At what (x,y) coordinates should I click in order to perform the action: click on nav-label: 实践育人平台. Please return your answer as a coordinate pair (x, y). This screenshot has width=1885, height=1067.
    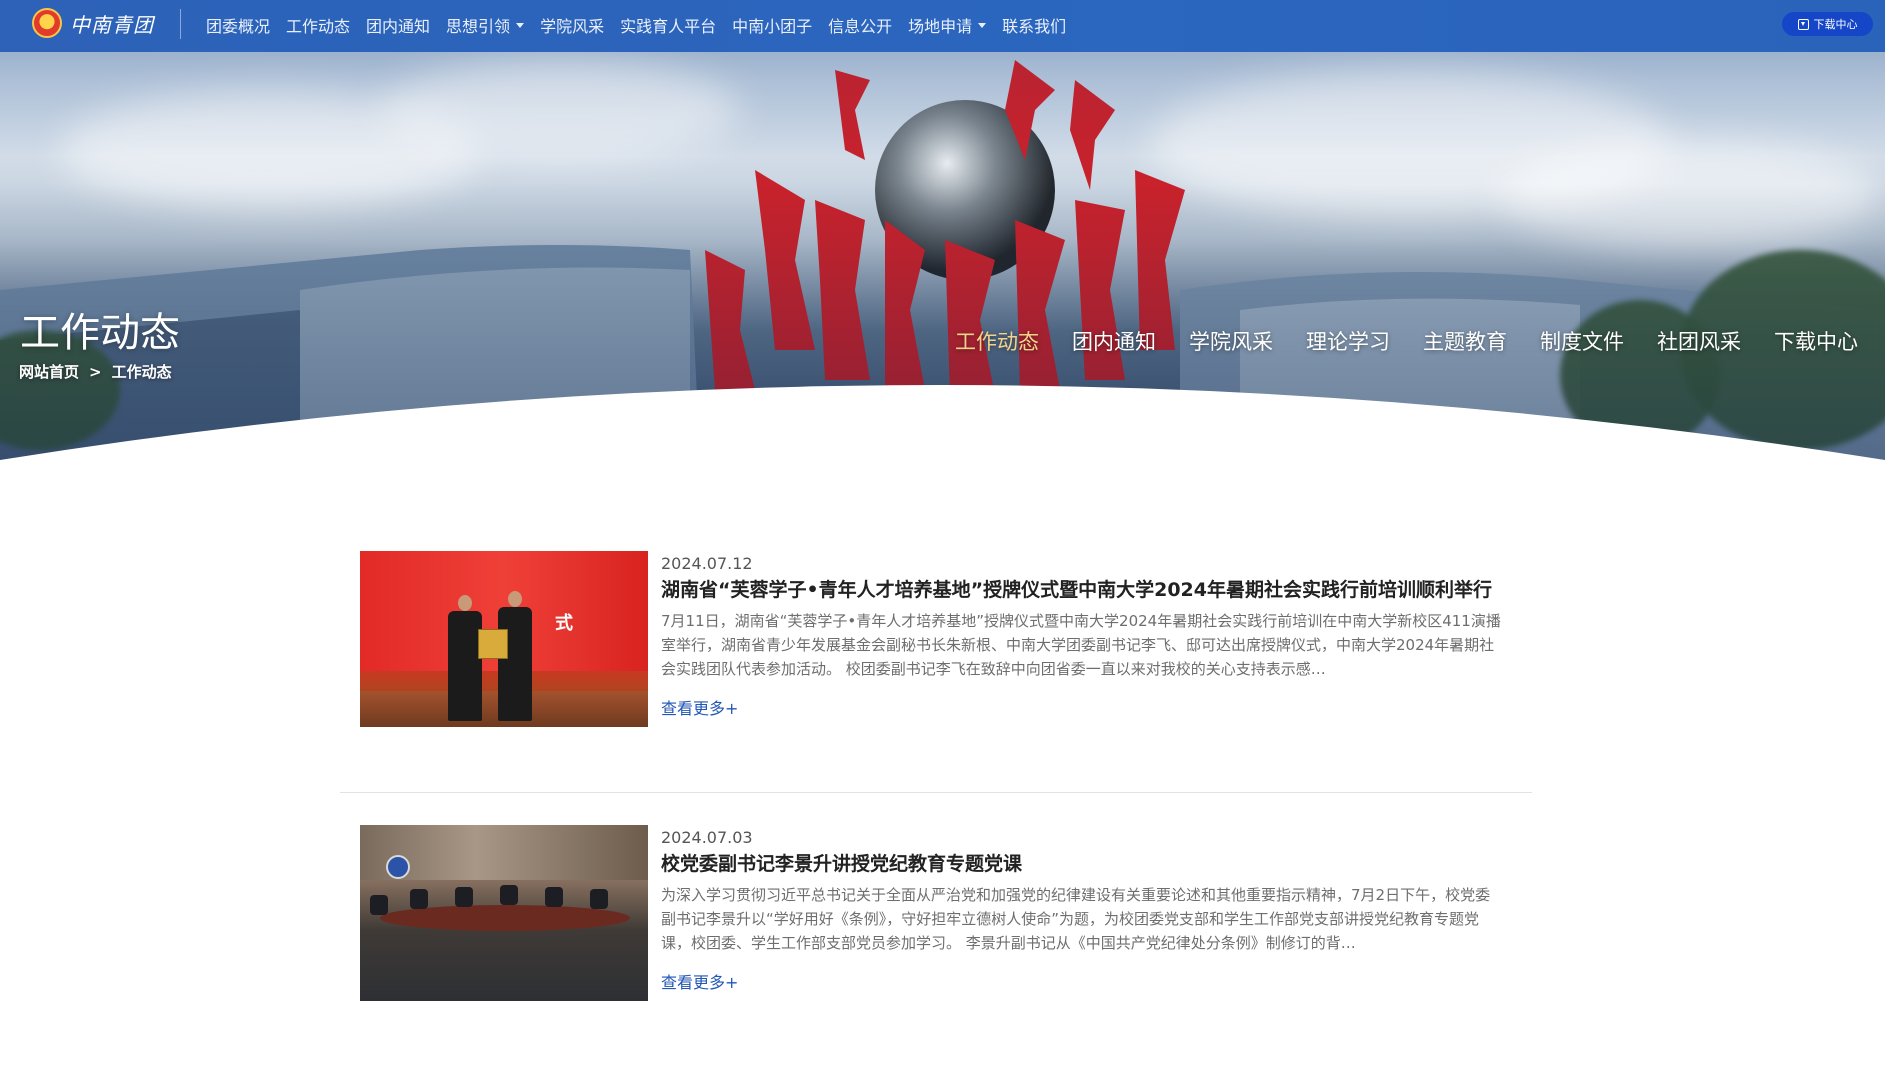
    Looking at the image, I should click on (668, 26).